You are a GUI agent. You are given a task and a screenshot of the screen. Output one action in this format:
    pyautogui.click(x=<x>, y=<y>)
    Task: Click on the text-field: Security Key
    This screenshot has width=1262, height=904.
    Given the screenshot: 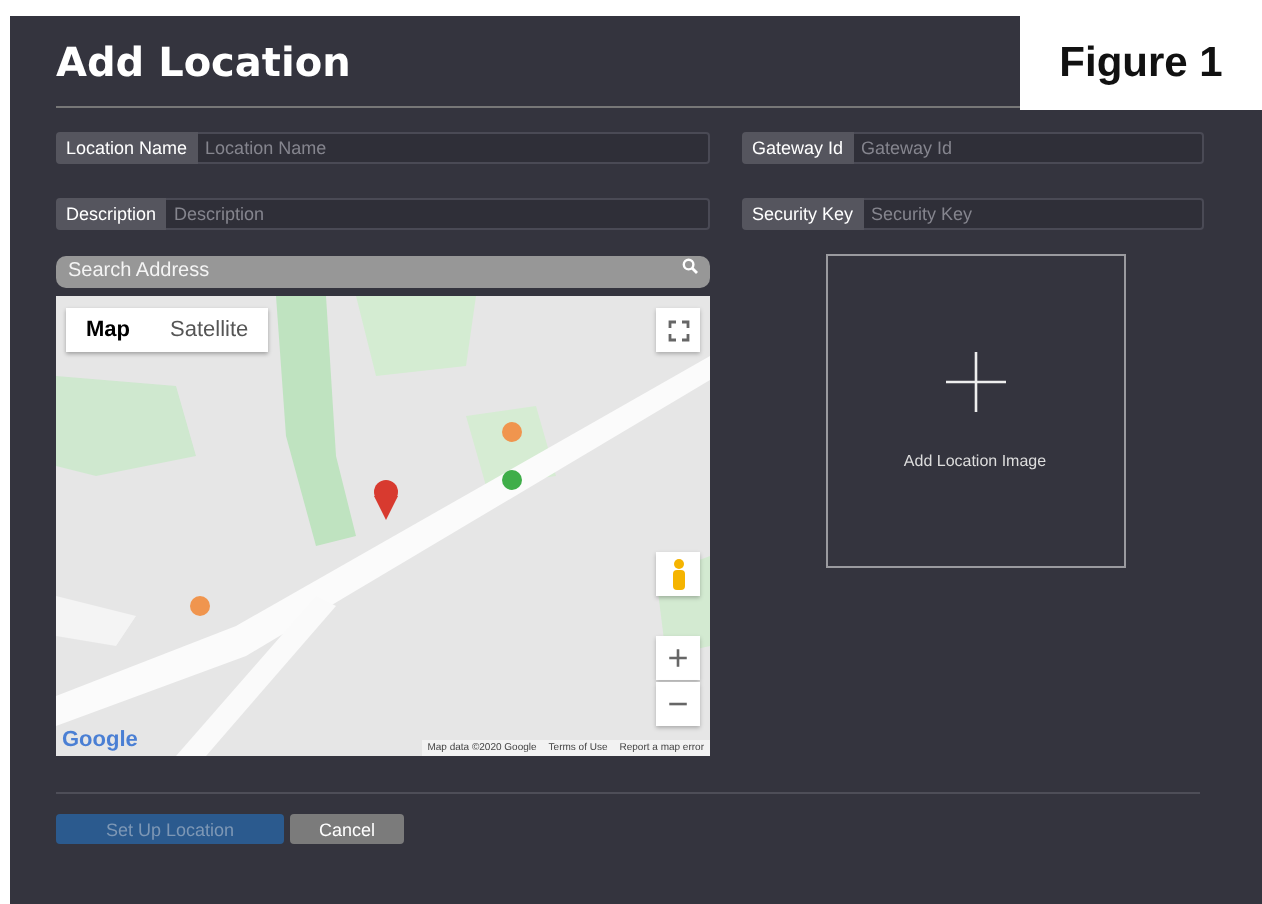 What is the action you would take?
    pyautogui.click(x=1033, y=214)
    